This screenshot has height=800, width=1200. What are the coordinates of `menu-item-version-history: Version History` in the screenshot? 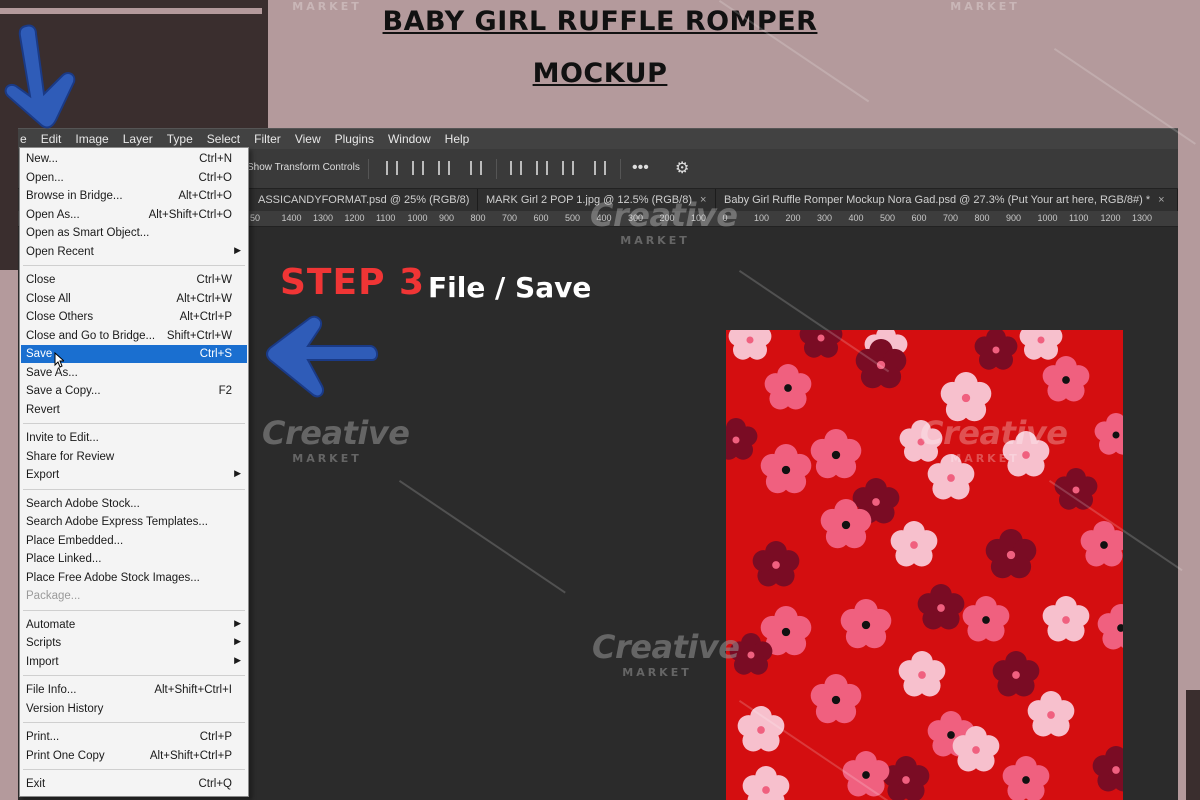 It's located at (134, 709).